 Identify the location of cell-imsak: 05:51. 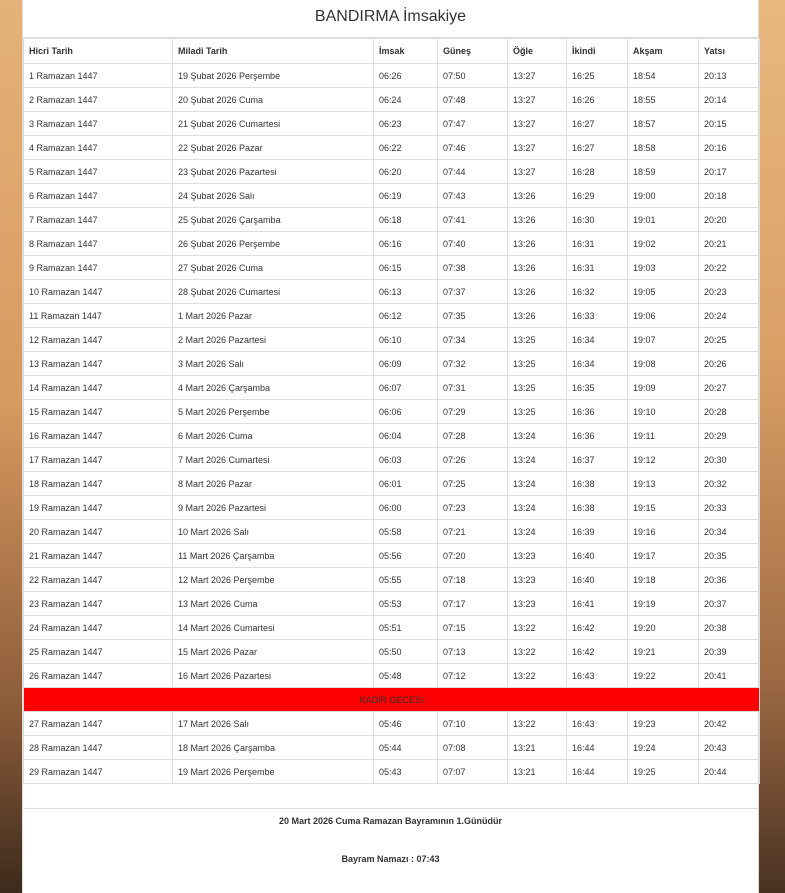
(405, 627).